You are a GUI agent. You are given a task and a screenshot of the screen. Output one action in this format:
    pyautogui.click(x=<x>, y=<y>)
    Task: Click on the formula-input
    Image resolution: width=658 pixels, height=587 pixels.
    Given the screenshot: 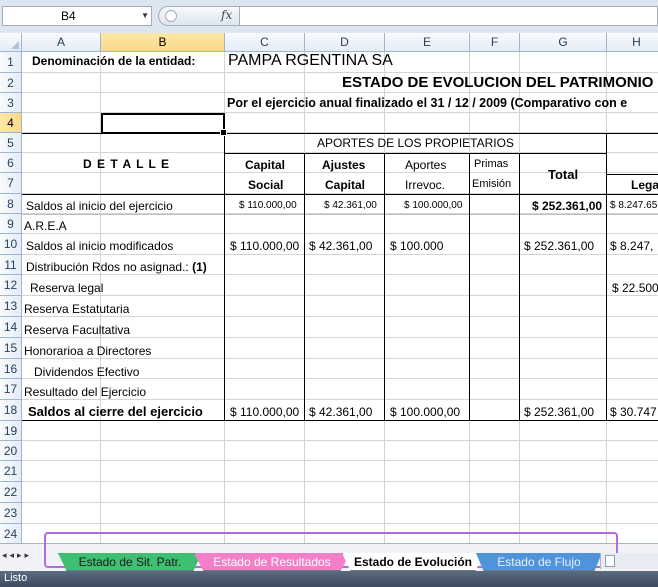 What is the action you would take?
    pyautogui.click(x=449, y=16)
    